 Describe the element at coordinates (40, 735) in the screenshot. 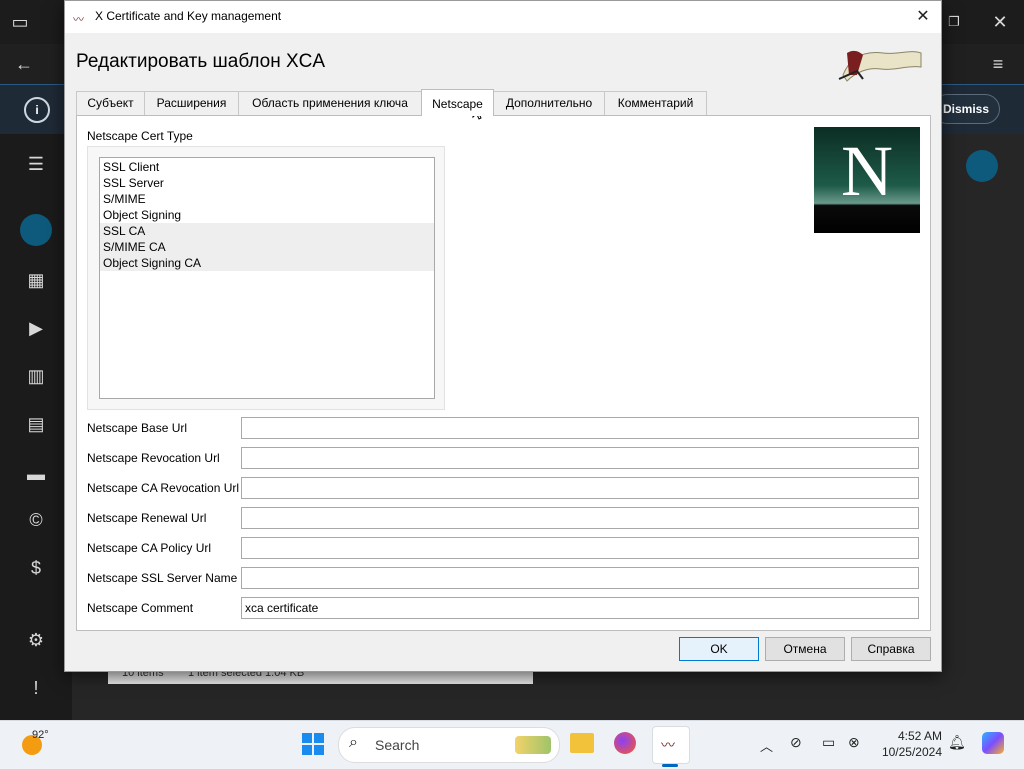

I see `weather-temp: 92°` at that location.